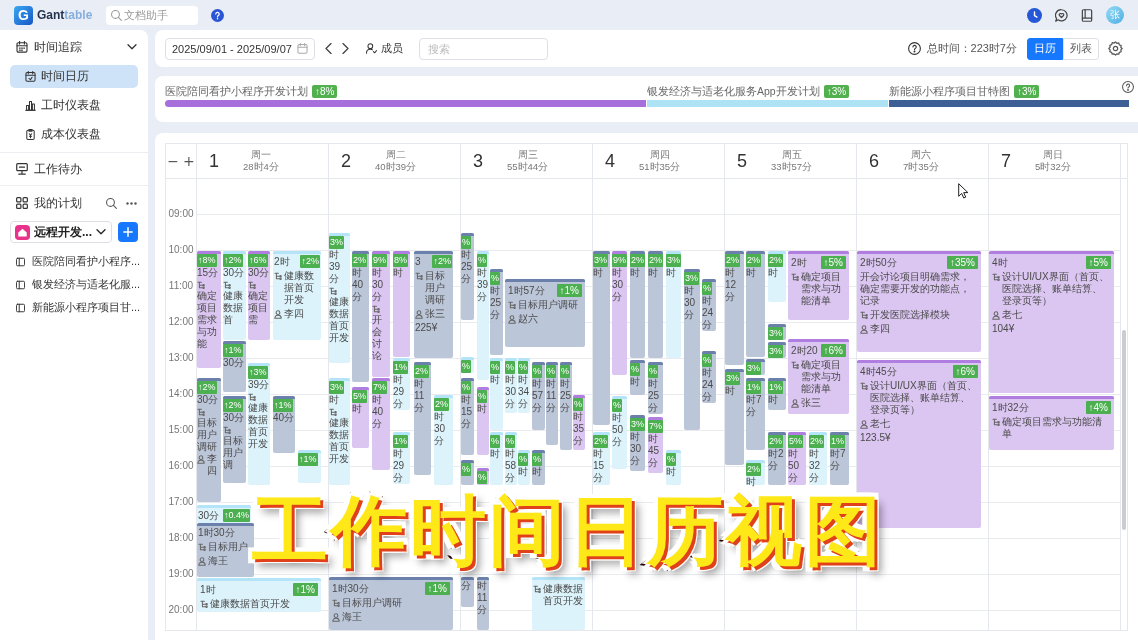  What do you see at coordinates (259, 295) in the screenshot?
I see `calendar-event: ↑6% 30分 确定项目需` at bounding box center [259, 295].